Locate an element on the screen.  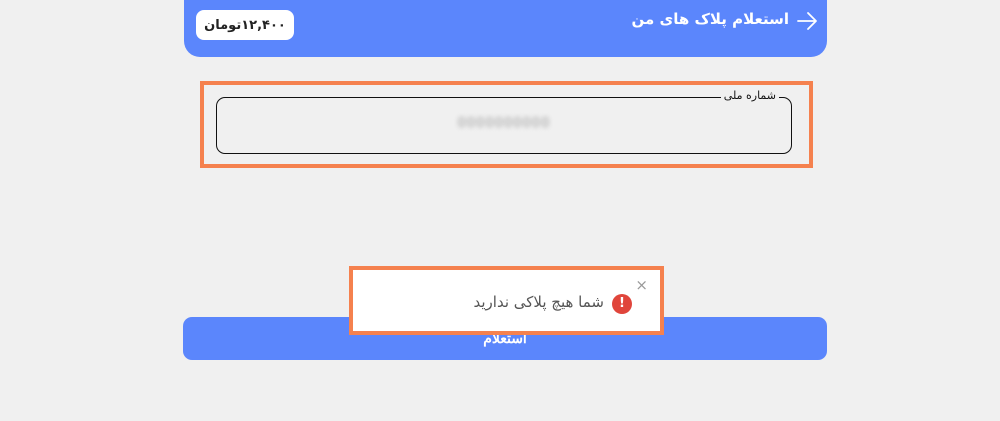
price-badge: ۱۲,۴۰۰تومان is located at coordinates (245, 25).